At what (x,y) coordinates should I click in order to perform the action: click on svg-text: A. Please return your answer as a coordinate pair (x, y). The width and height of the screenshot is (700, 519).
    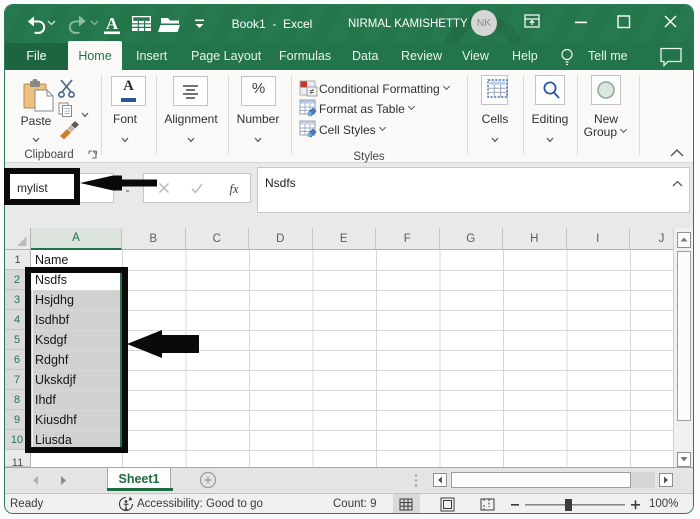
    Looking at the image, I should click on (112, 23).